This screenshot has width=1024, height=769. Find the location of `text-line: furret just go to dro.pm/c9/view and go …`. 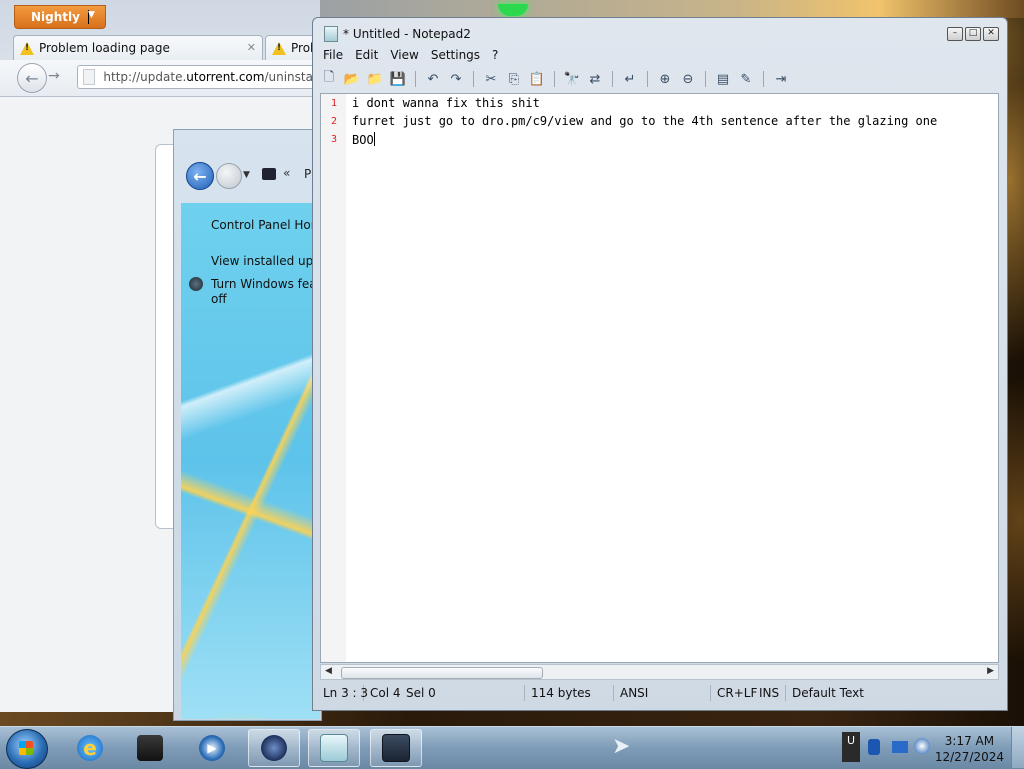

text-line: furret just go to dro.pm/c9/view and go … is located at coordinates (644, 121).